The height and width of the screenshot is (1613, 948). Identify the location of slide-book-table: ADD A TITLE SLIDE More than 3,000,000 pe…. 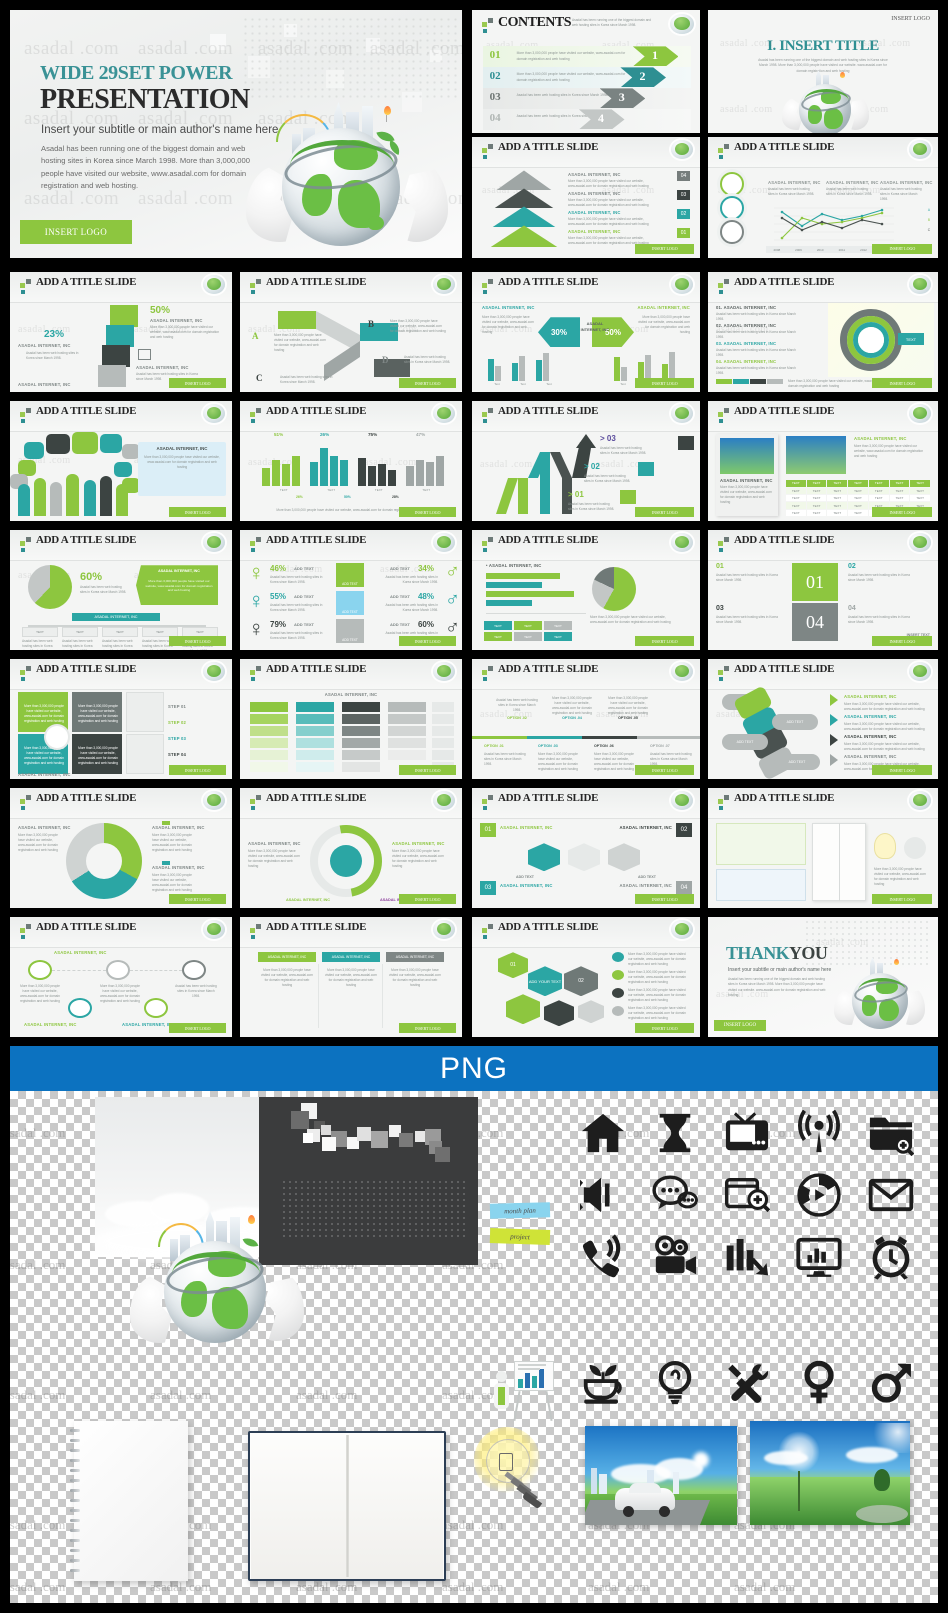
(823, 848).